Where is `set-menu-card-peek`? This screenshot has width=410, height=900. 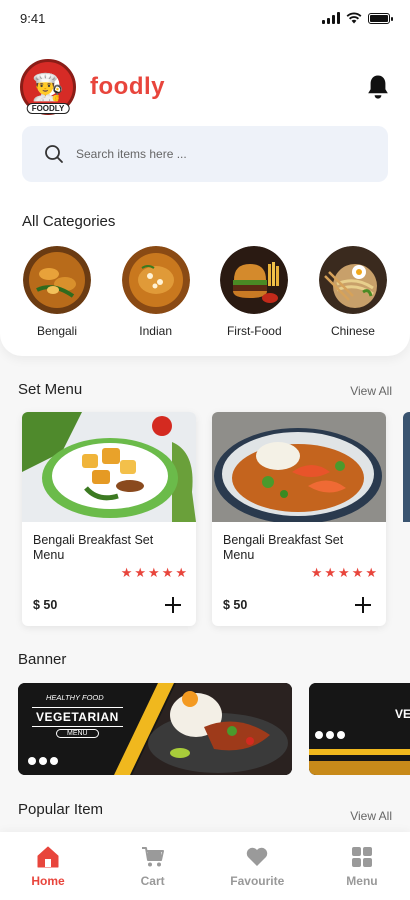
set-menu-card-peek is located at coordinates (406, 467).